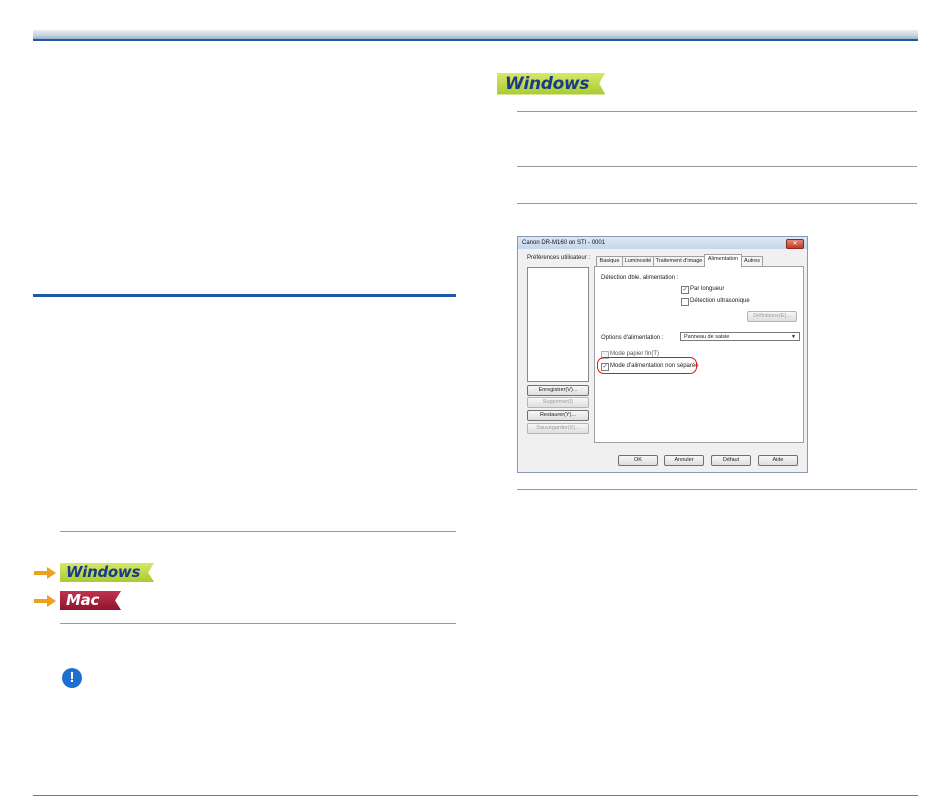 The width and height of the screenshot is (950, 803). I want to click on default-button: Défaut, so click(731, 460).